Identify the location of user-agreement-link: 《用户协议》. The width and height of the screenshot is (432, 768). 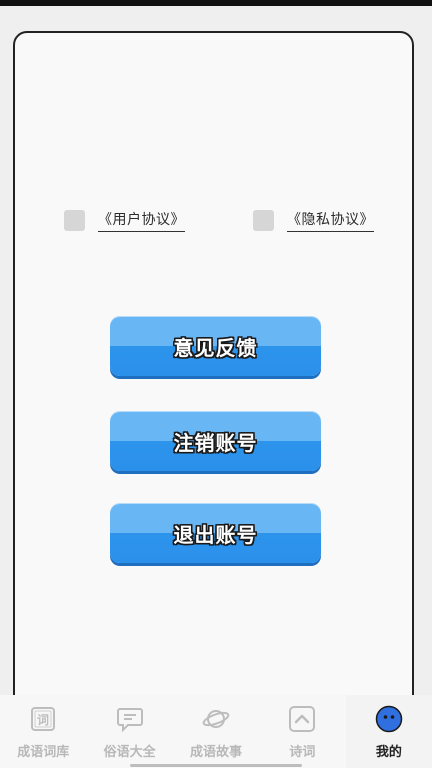
(141, 220).